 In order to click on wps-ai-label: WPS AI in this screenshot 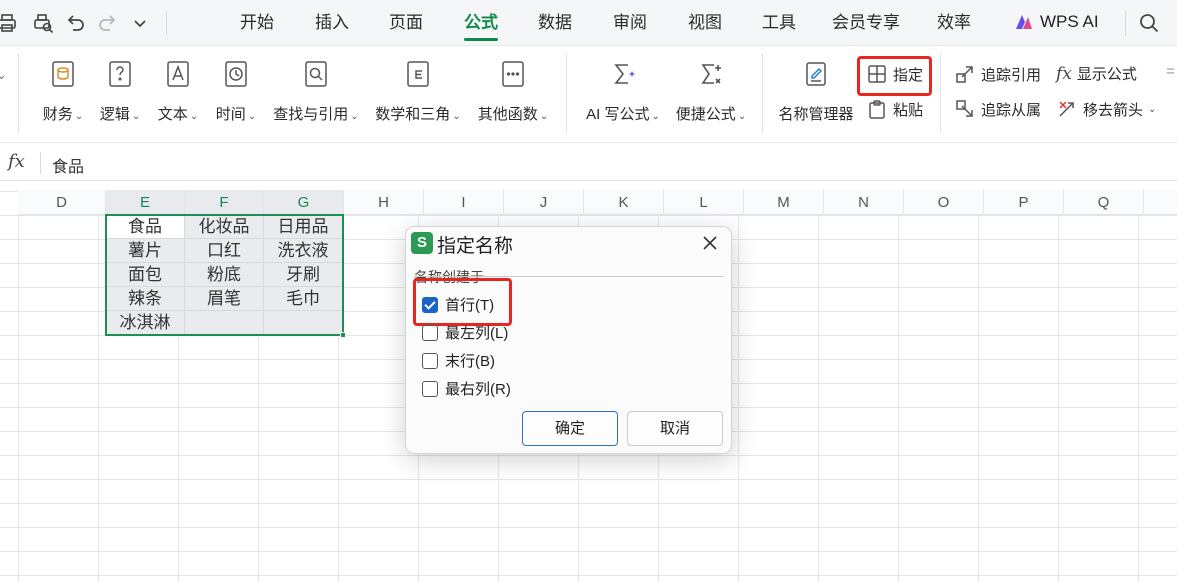, I will do `click(1069, 21)`.